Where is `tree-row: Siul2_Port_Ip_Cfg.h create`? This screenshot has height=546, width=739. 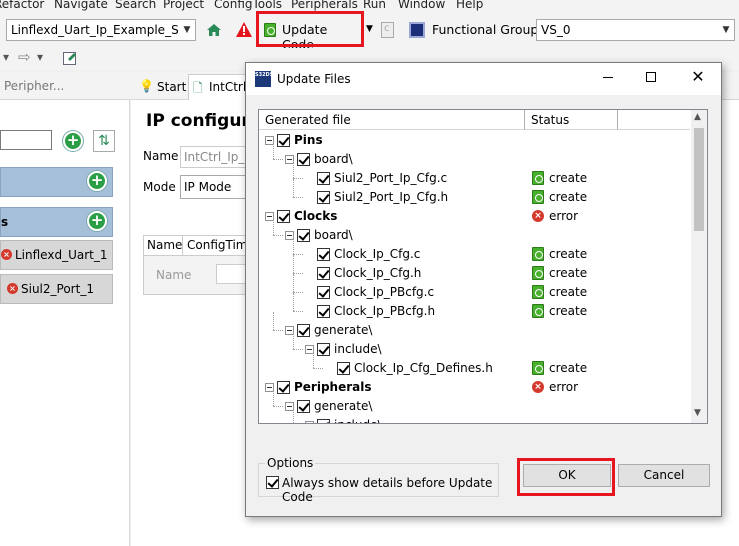 tree-row: Siul2_Port_Ip_Cfg.h create is located at coordinates (474, 193).